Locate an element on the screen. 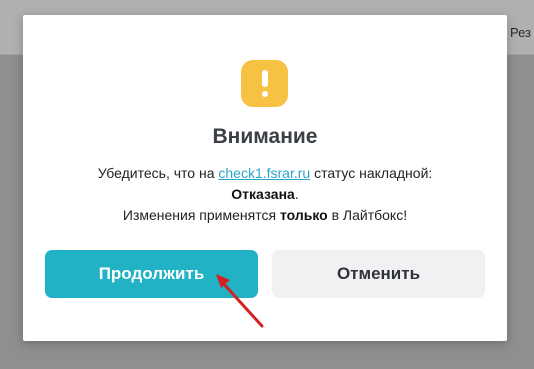 This screenshot has width=534, height=369. message-line-3-prefix: Изменения применятся is located at coordinates (201, 215).